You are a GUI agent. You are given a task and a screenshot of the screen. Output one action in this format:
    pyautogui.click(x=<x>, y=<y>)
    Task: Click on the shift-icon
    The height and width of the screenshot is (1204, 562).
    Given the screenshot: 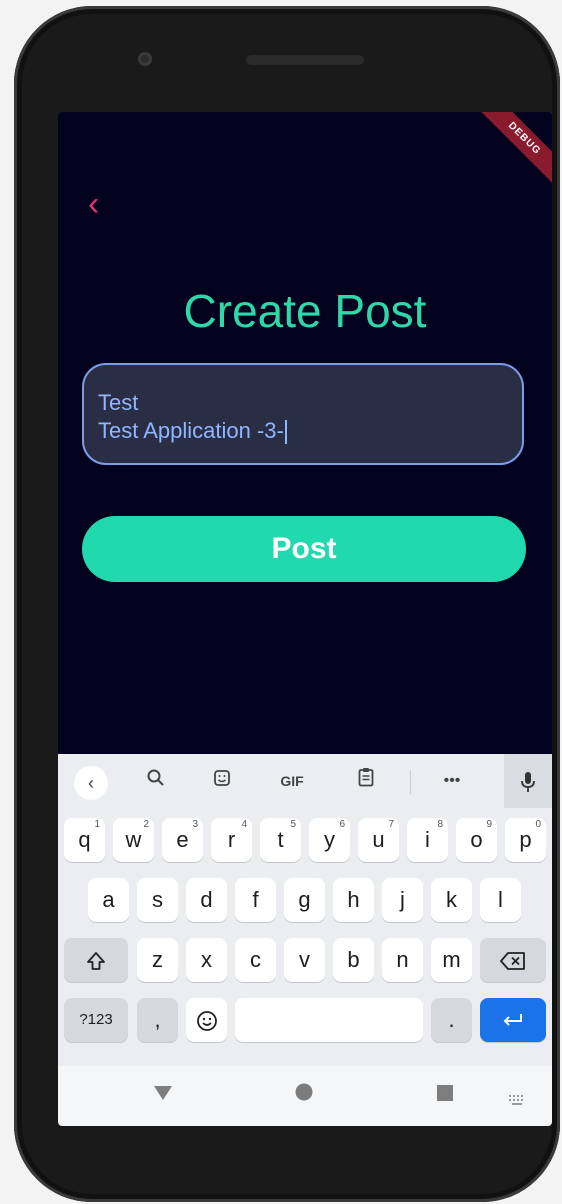 What is the action you would take?
    pyautogui.click(x=96, y=959)
    